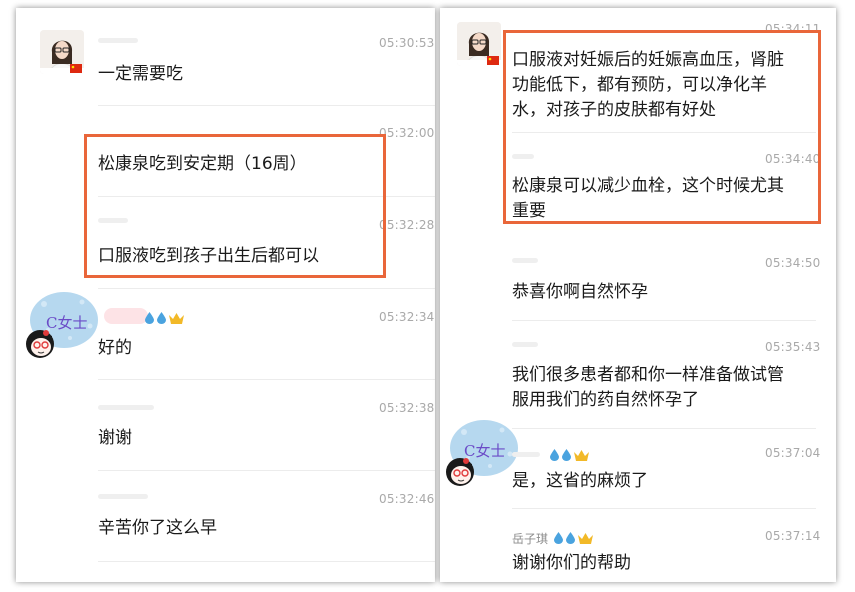 The image size is (855, 592). What do you see at coordinates (202, 164) in the screenshot?
I see `message-text: 松康泉吃到安定期（16周）` at bounding box center [202, 164].